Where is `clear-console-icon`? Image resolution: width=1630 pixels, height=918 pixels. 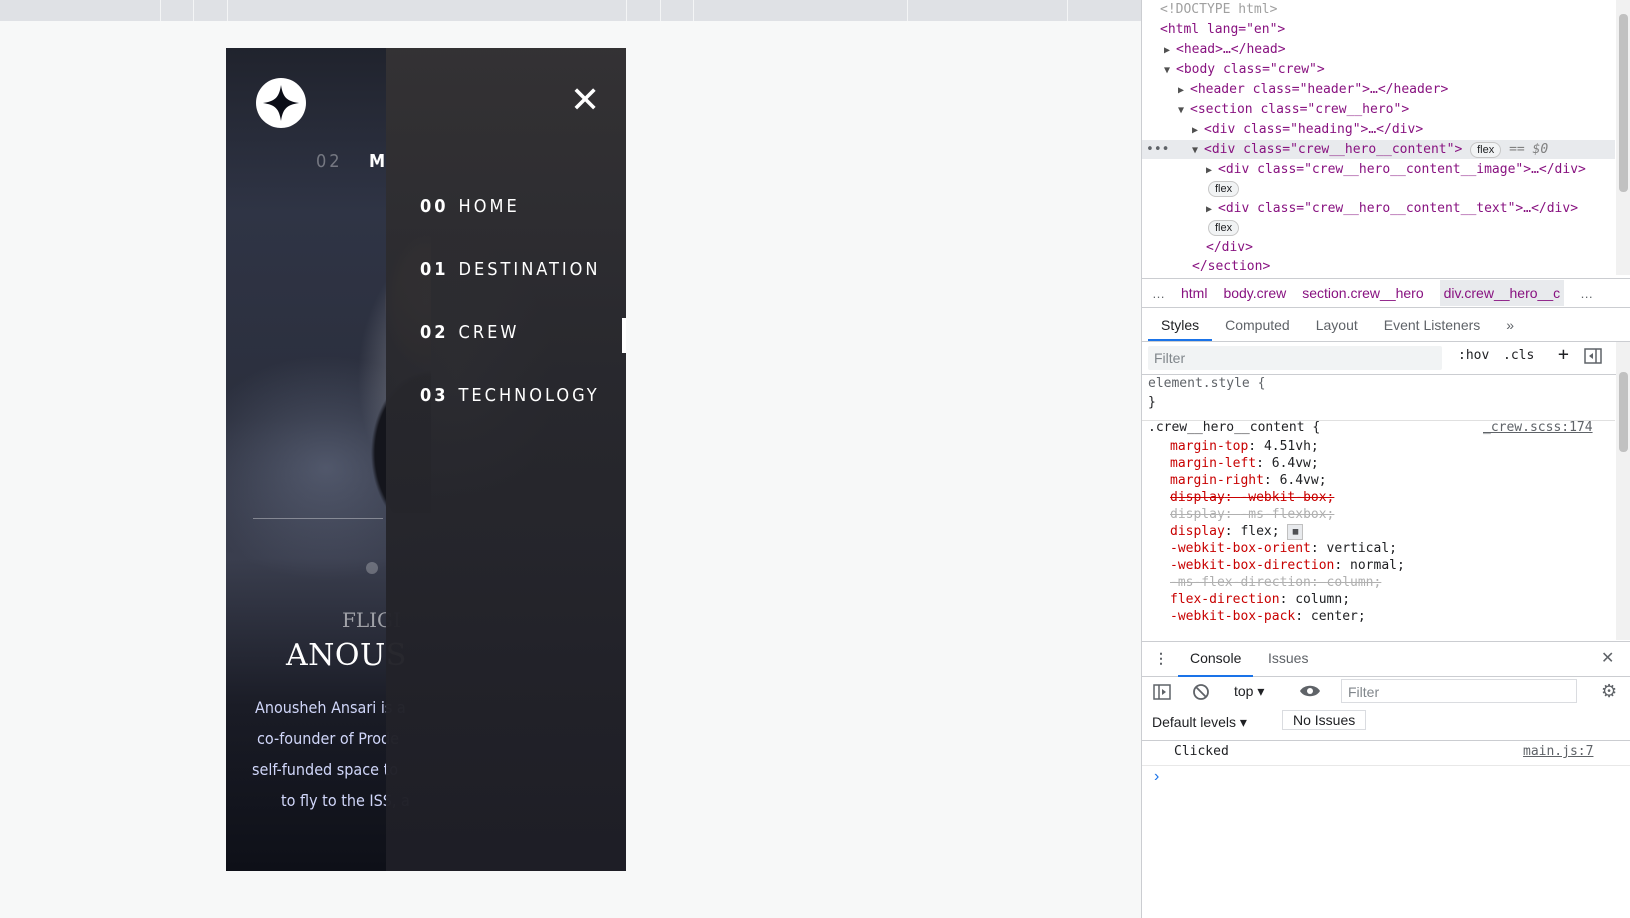 clear-console-icon is located at coordinates (1201, 693).